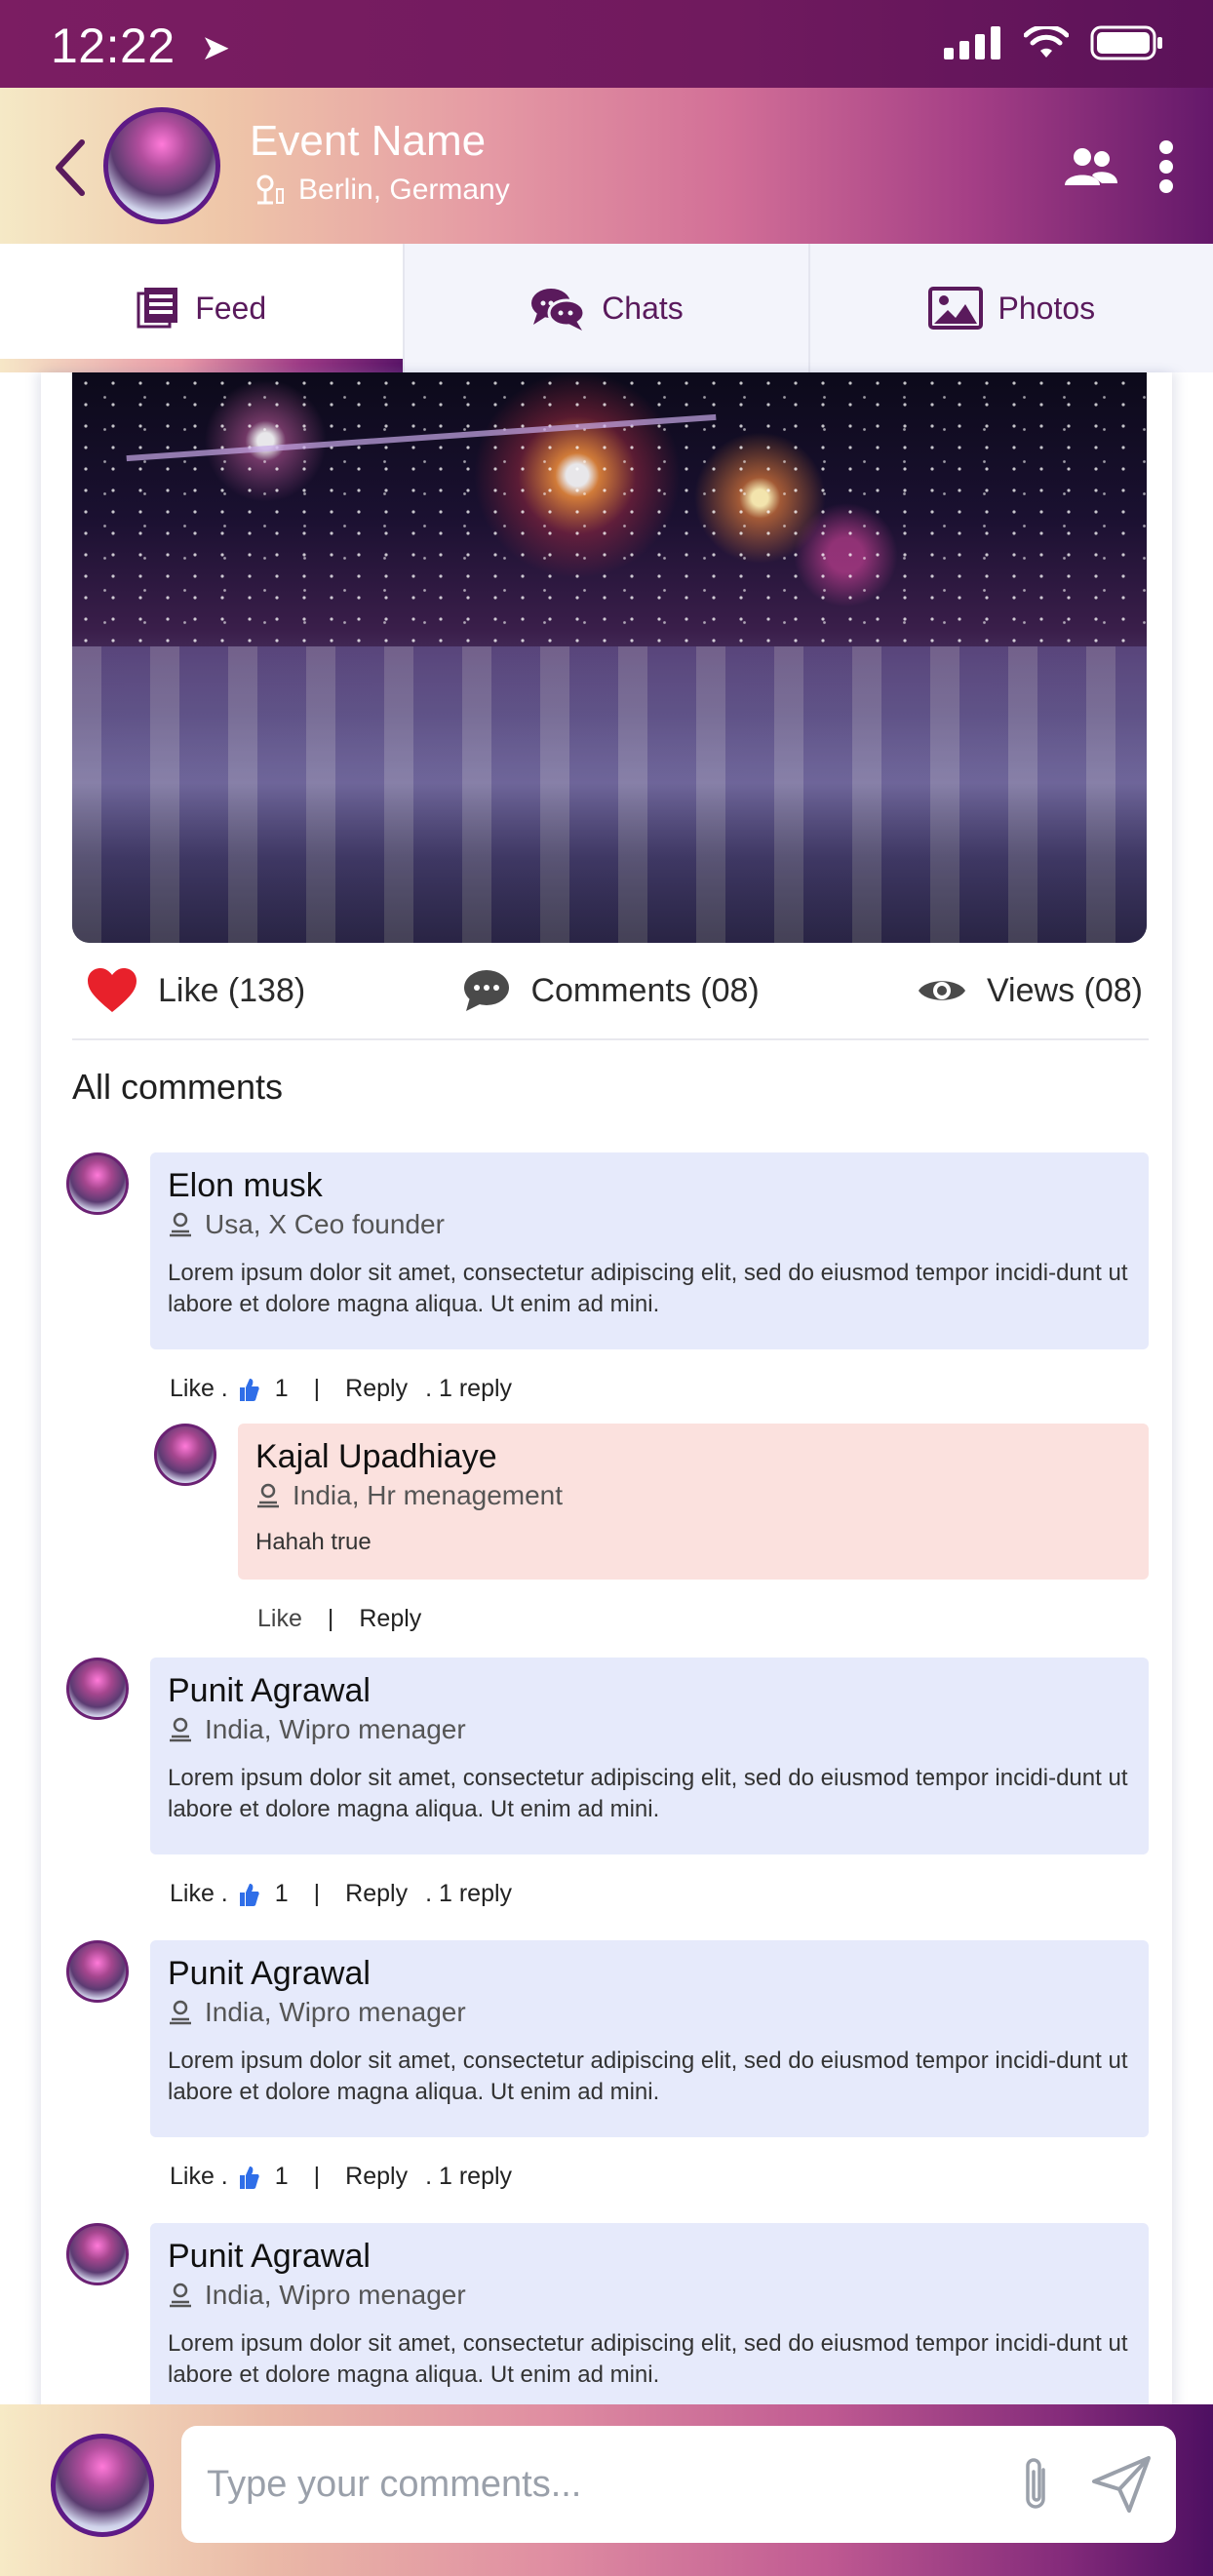  What do you see at coordinates (1121, 2484) in the screenshot?
I see `send-icon` at bounding box center [1121, 2484].